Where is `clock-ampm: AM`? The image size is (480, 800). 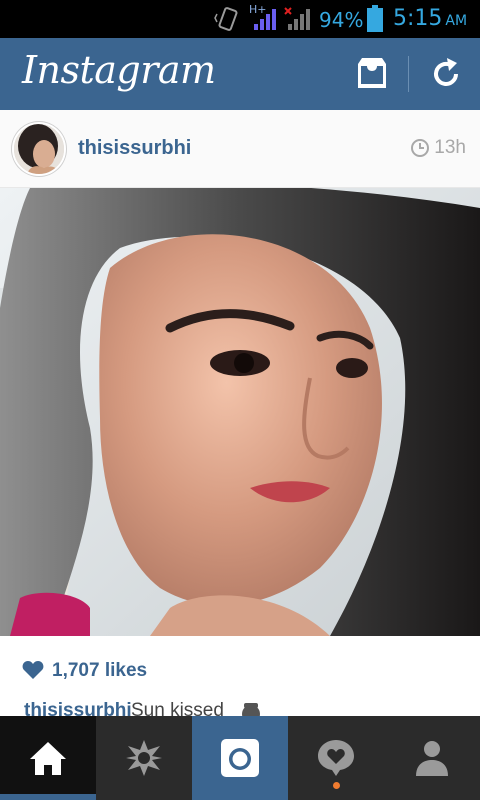 clock-ampm: AM is located at coordinates (456, 21).